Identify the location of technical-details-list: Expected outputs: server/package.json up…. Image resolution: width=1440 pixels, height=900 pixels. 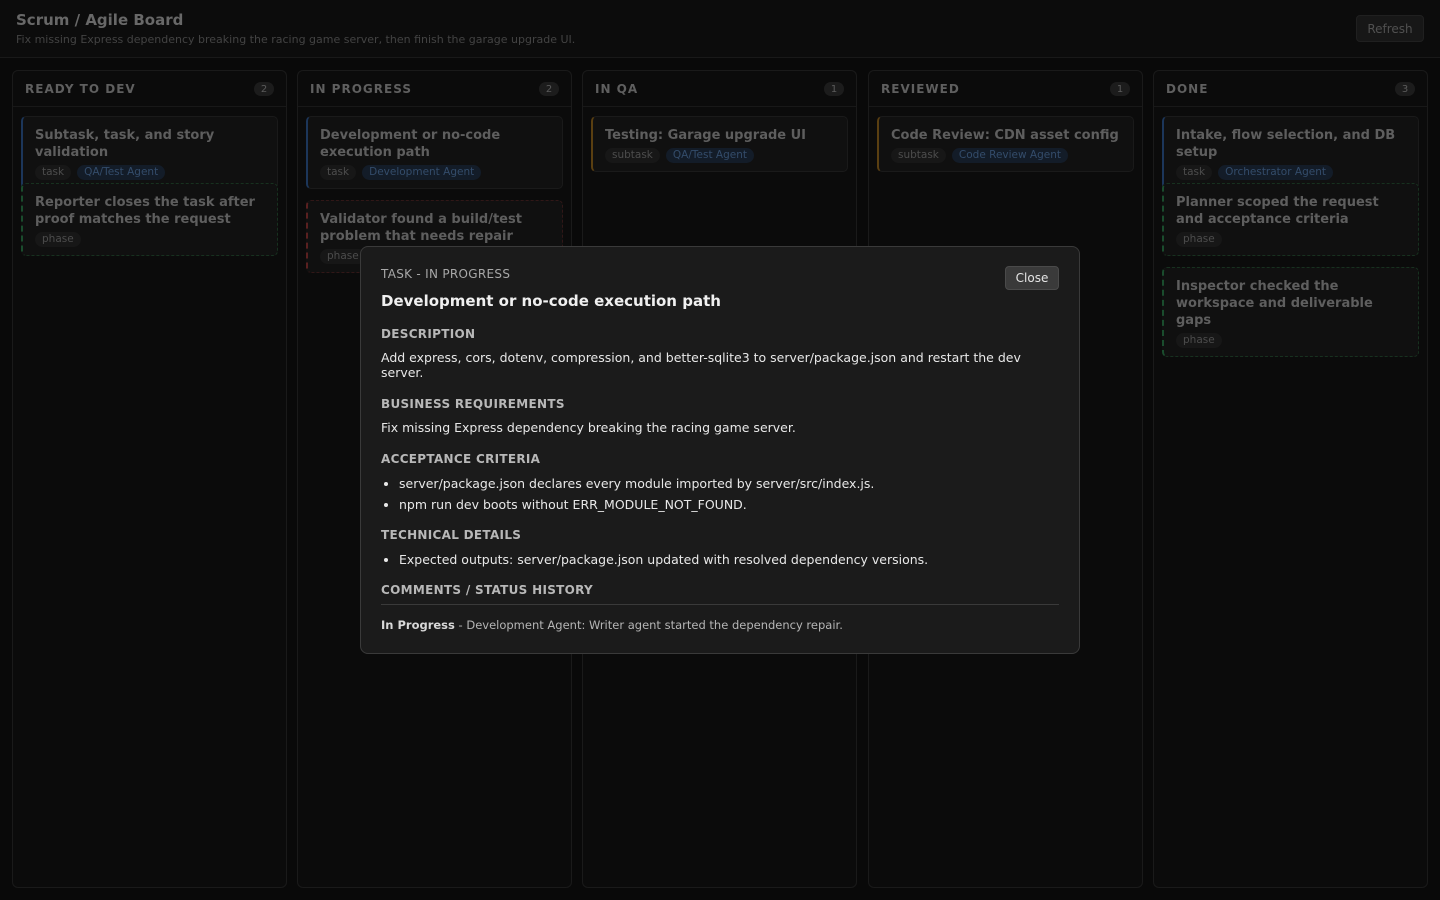
(729, 559).